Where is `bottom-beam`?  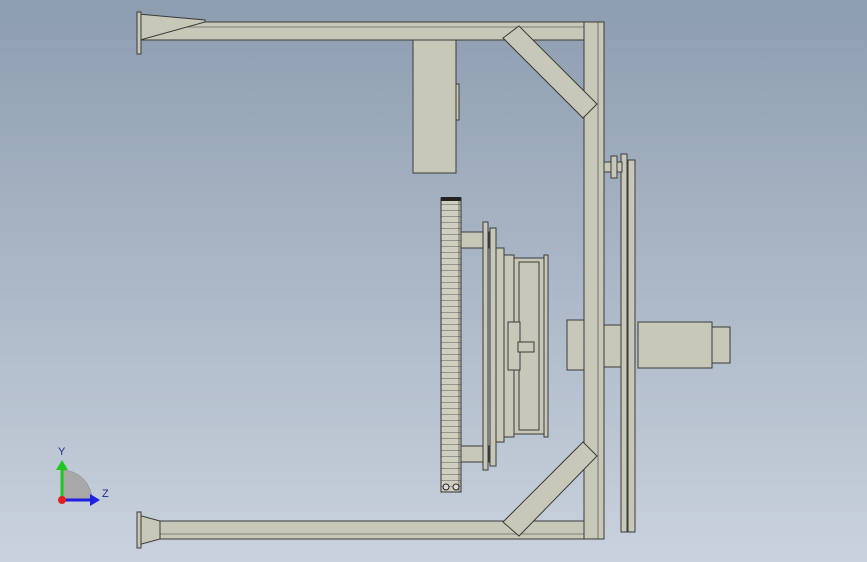
bottom-beam is located at coordinates (372, 530).